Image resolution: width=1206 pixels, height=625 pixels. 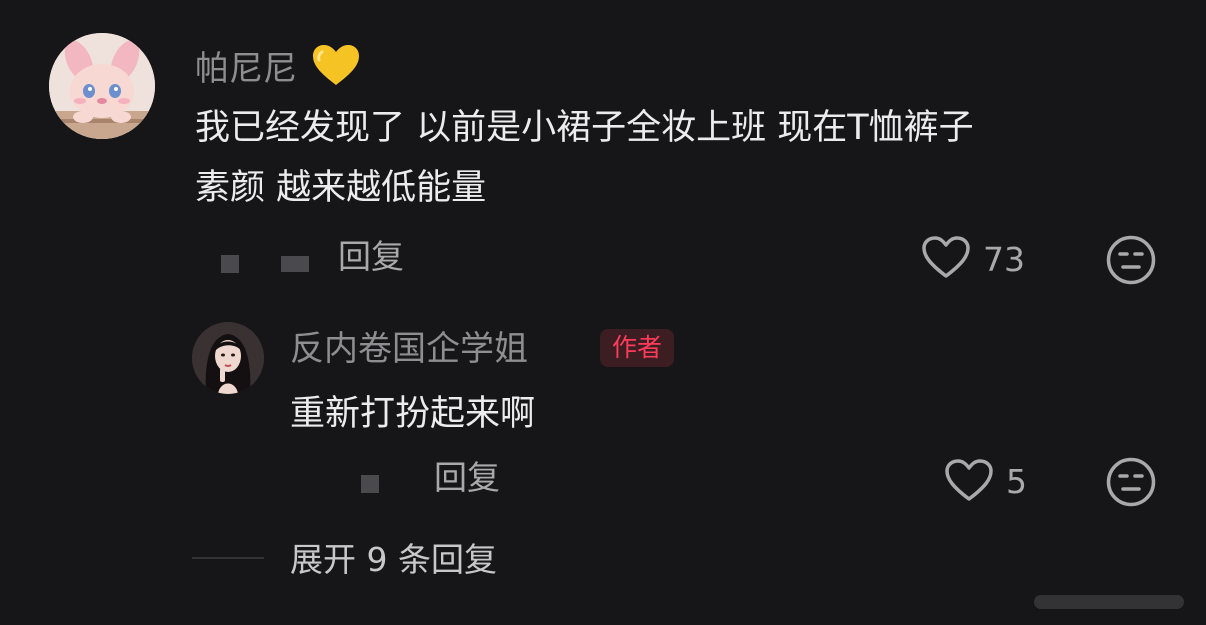 What do you see at coordinates (393, 559) in the screenshot?
I see `expand-replies-button: 展开 9 条回复` at bounding box center [393, 559].